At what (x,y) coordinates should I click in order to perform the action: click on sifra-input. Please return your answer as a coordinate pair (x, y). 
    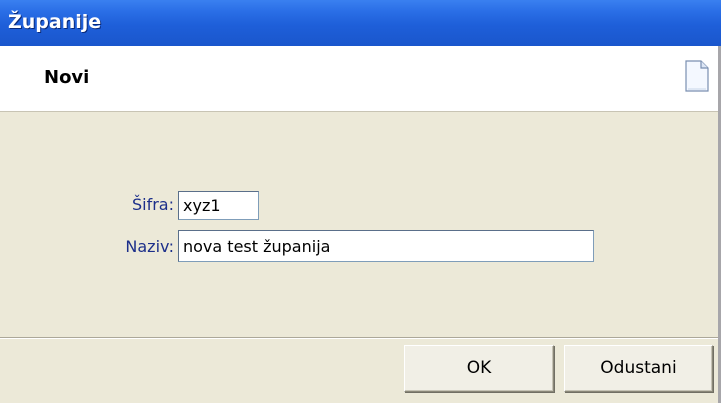
    Looking at the image, I should click on (218, 205).